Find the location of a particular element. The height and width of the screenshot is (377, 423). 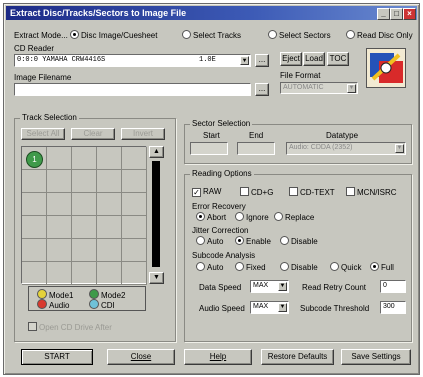

cdi-dot-icon is located at coordinates (94, 304).